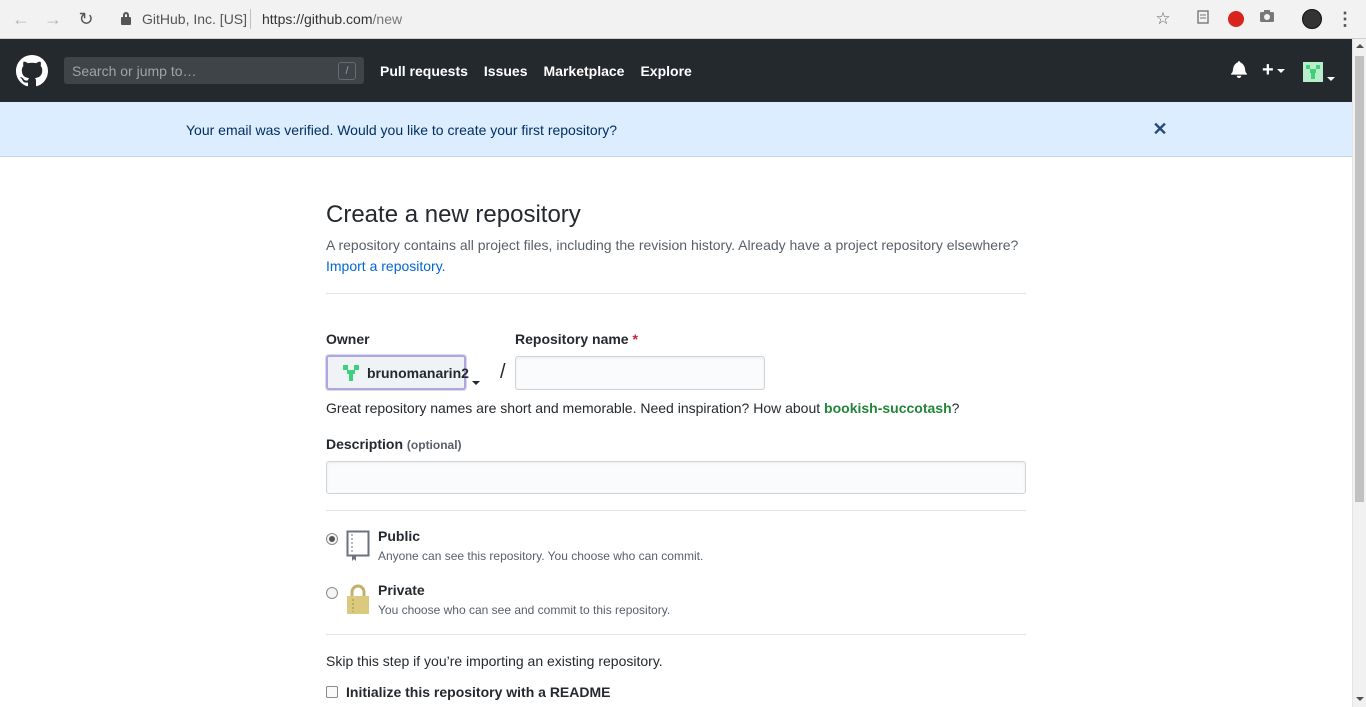 This screenshot has height=707, width=1366. Describe the element at coordinates (347, 71) in the screenshot. I see `search-shortcut-hint: /` at that location.